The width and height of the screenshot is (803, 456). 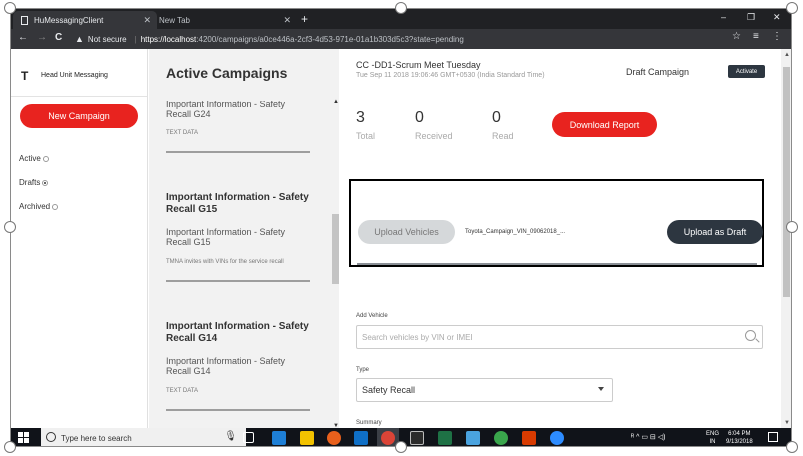 What do you see at coordinates (389, 390) in the screenshot?
I see `type-value: Safety Recall` at bounding box center [389, 390].